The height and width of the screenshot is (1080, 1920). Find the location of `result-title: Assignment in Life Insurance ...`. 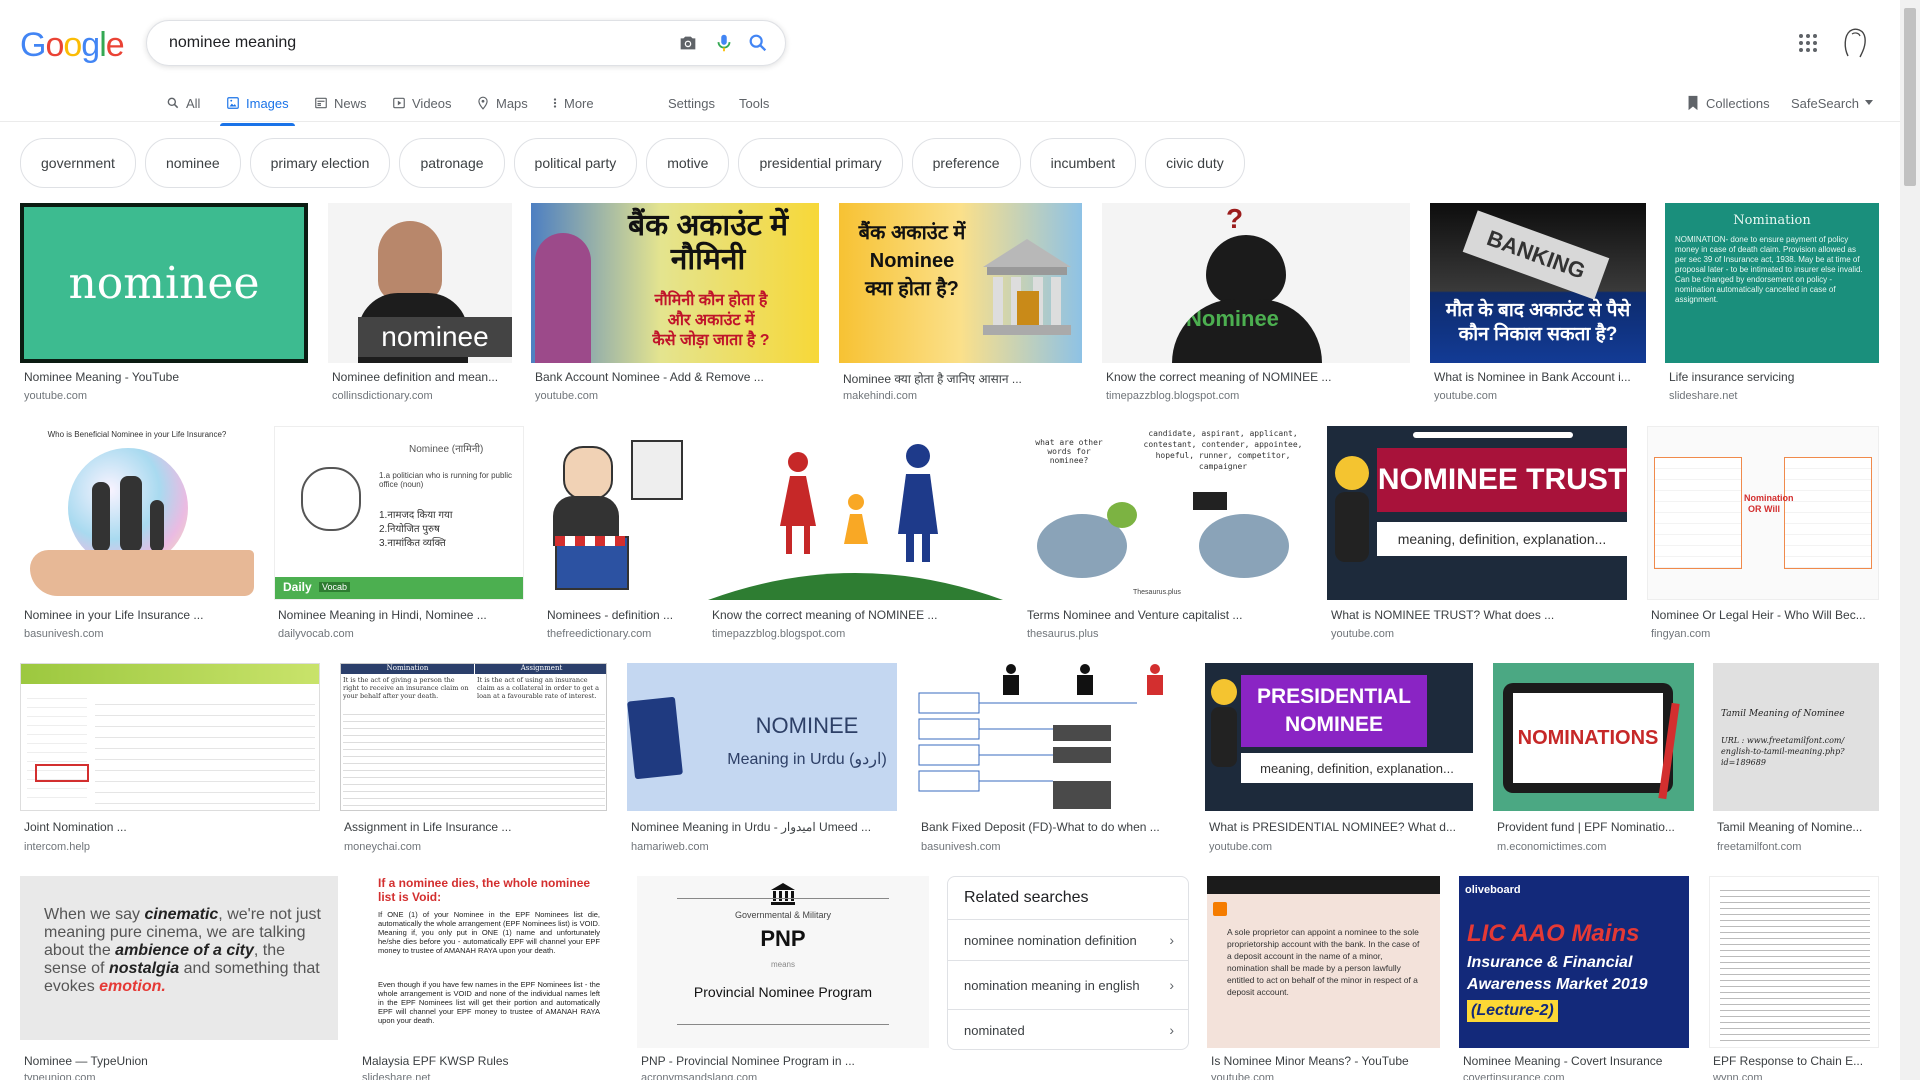

result-title: Assignment in Life Insurance ... is located at coordinates (428, 827).